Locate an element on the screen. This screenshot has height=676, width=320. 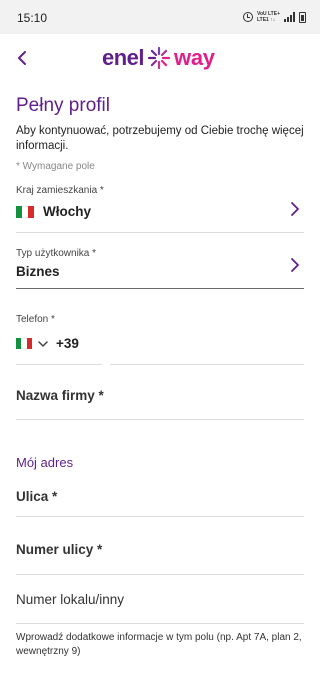
phone-number-input is located at coordinates (207, 364).